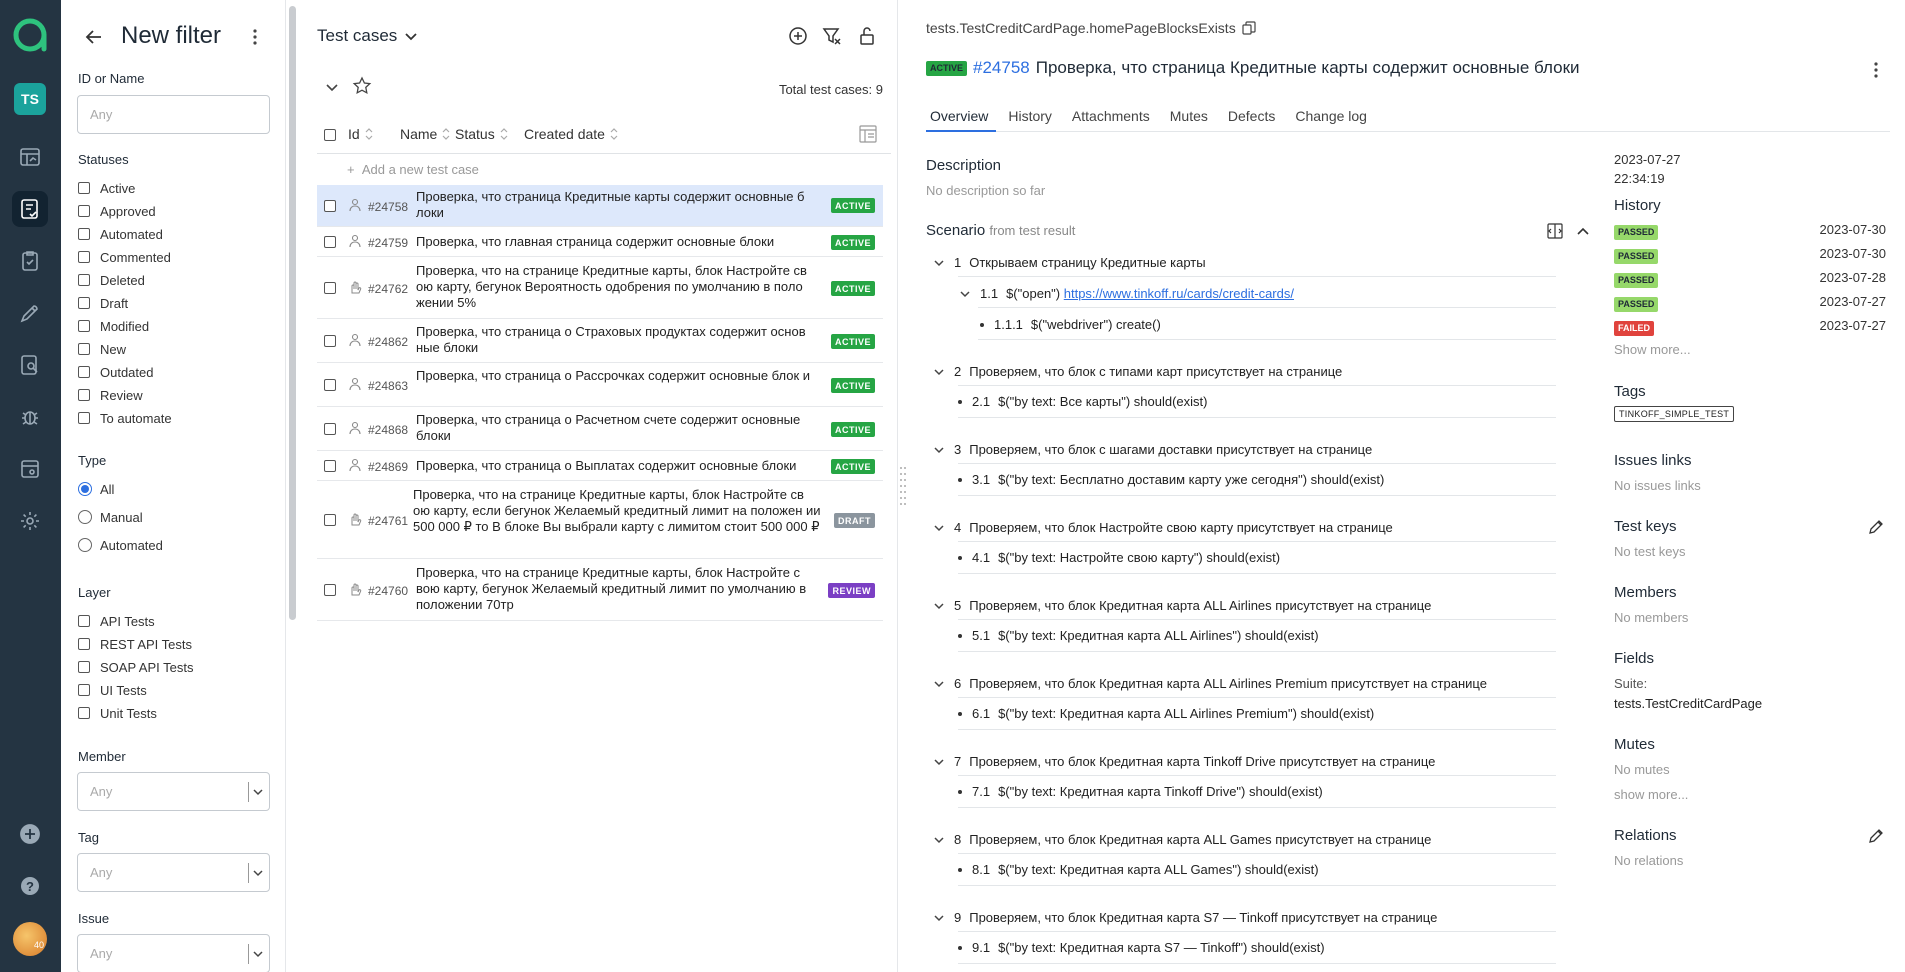 This screenshot has width=1905, height=972. What do you see at coordinates (1750, 303) in the screenshot?
I see `history-item: PASSED 2023-07-27` at bounding box center [1750, 303].